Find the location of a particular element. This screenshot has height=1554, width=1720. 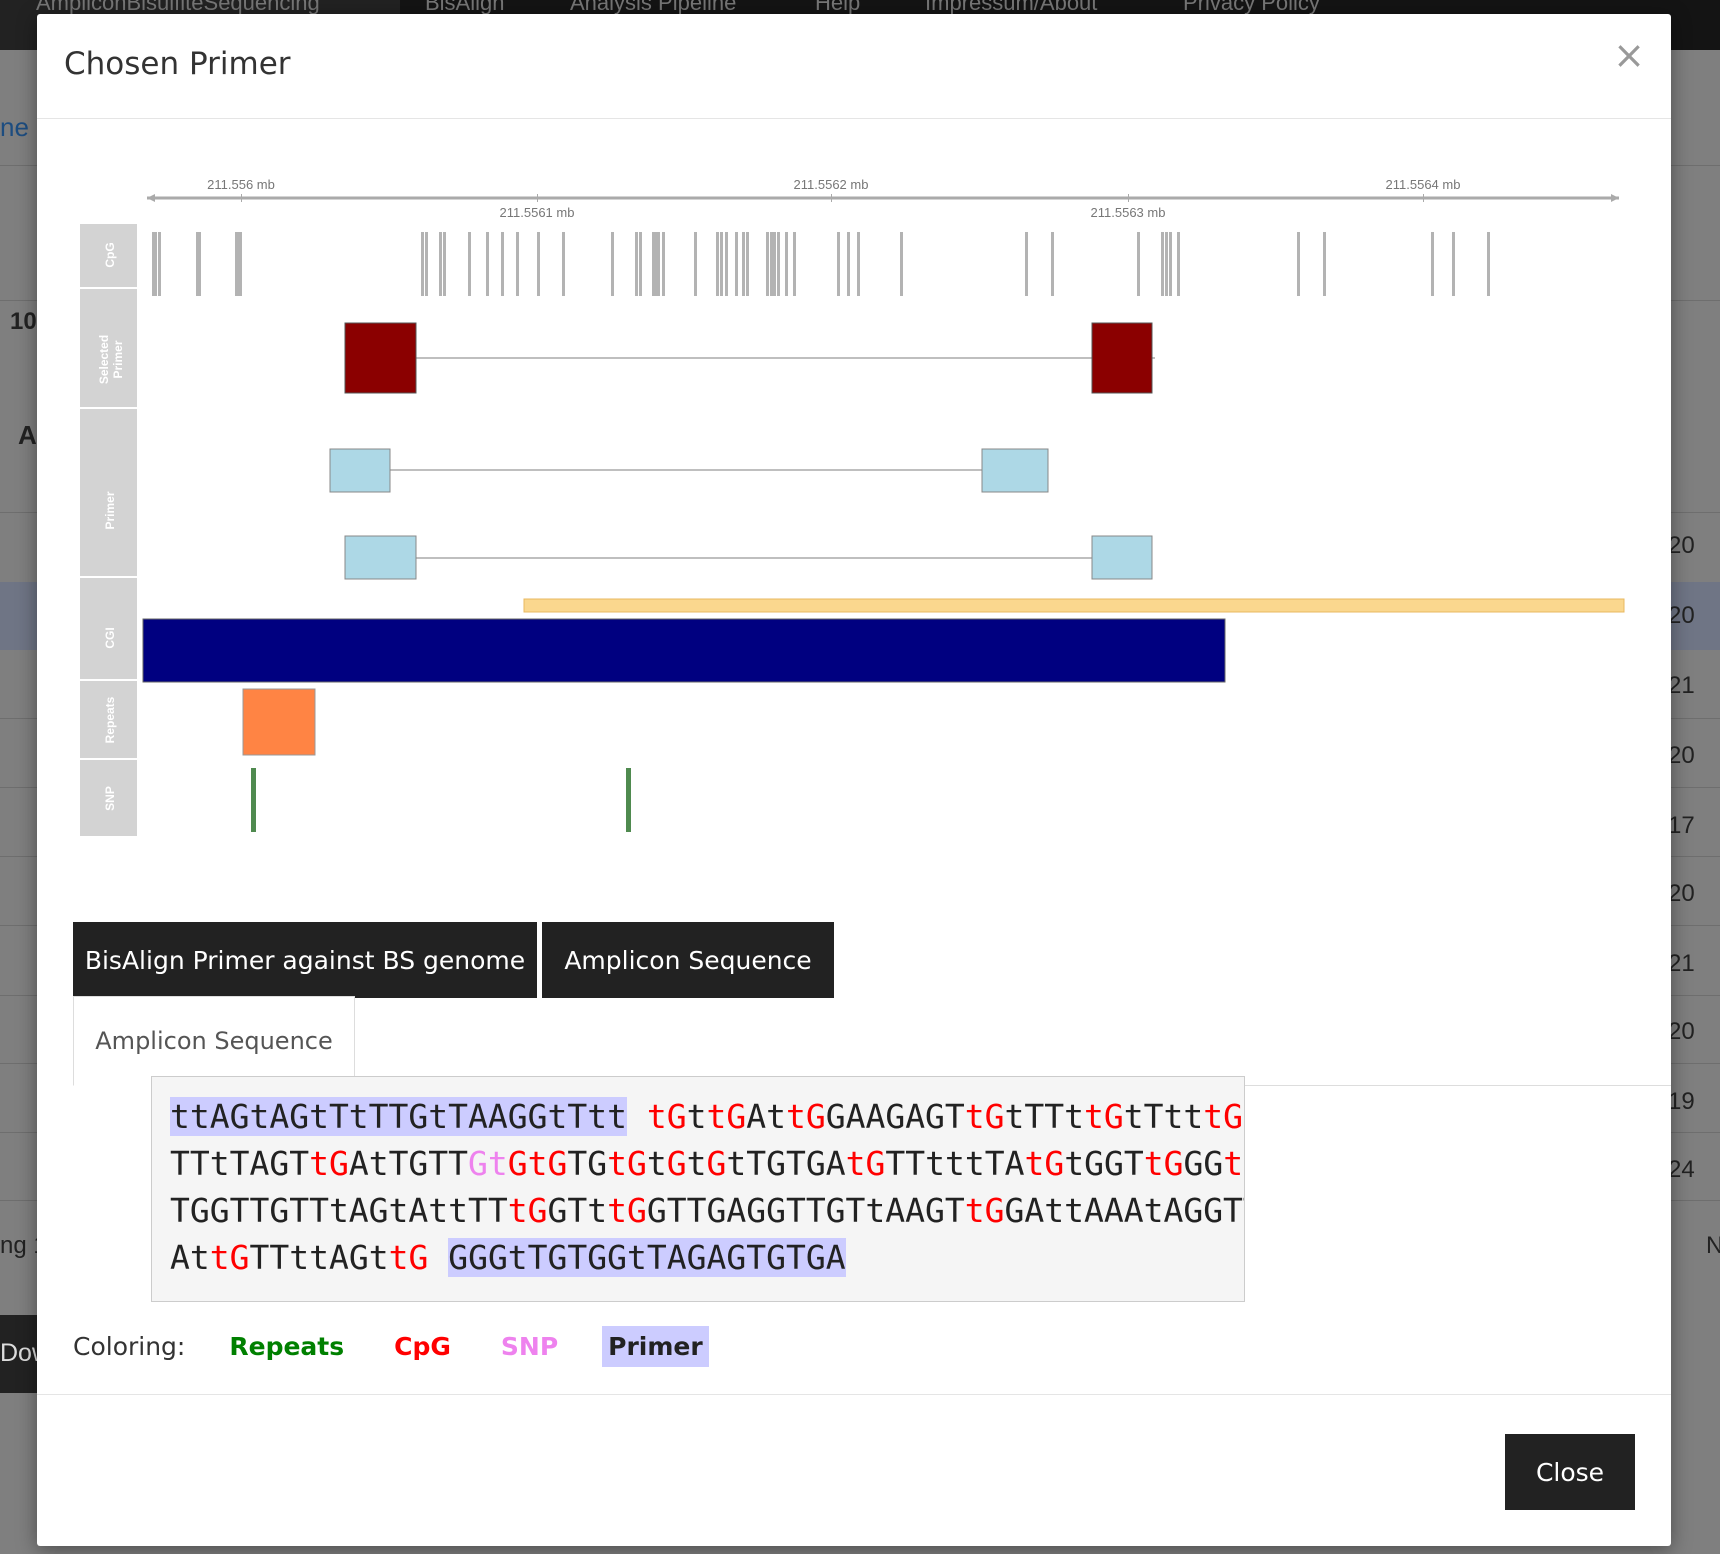

cgi-region is located at coordinates (684, 650).